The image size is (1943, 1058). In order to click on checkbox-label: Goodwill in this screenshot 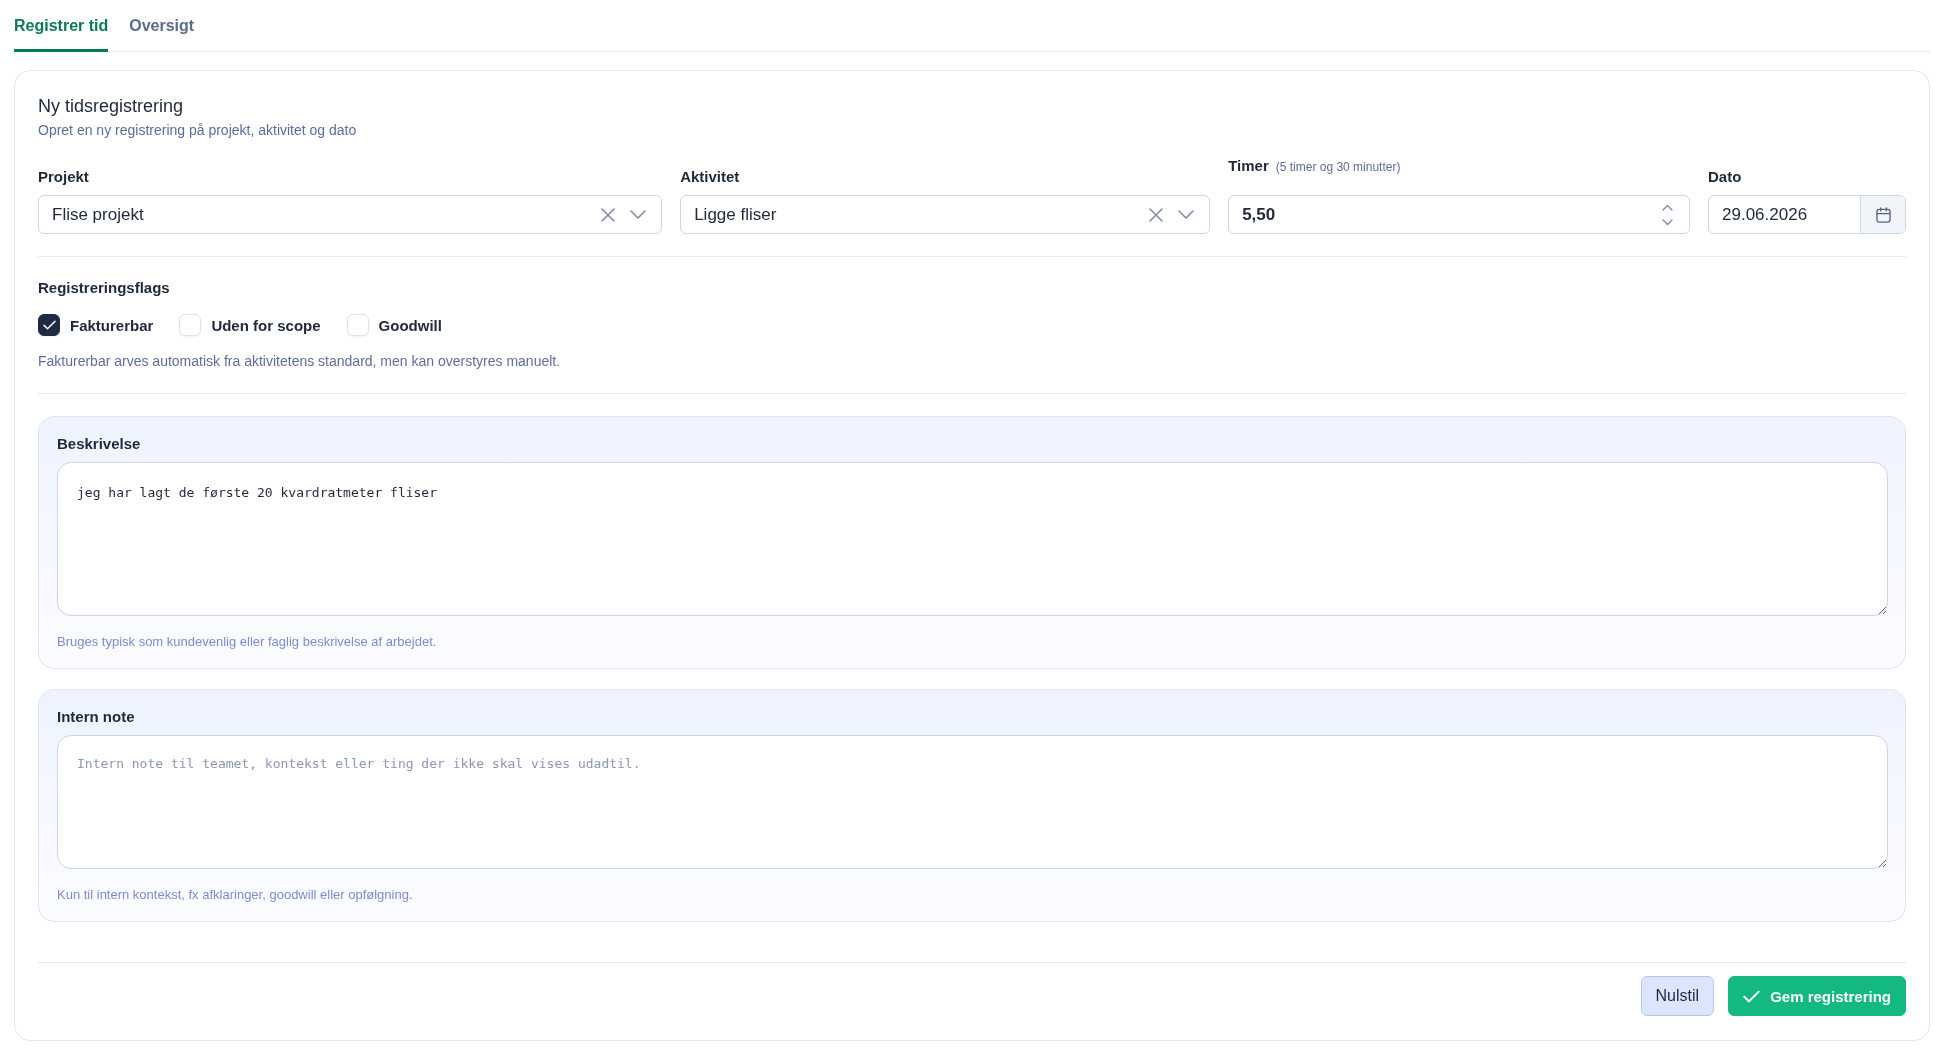, I will do `click(410, 325)`.